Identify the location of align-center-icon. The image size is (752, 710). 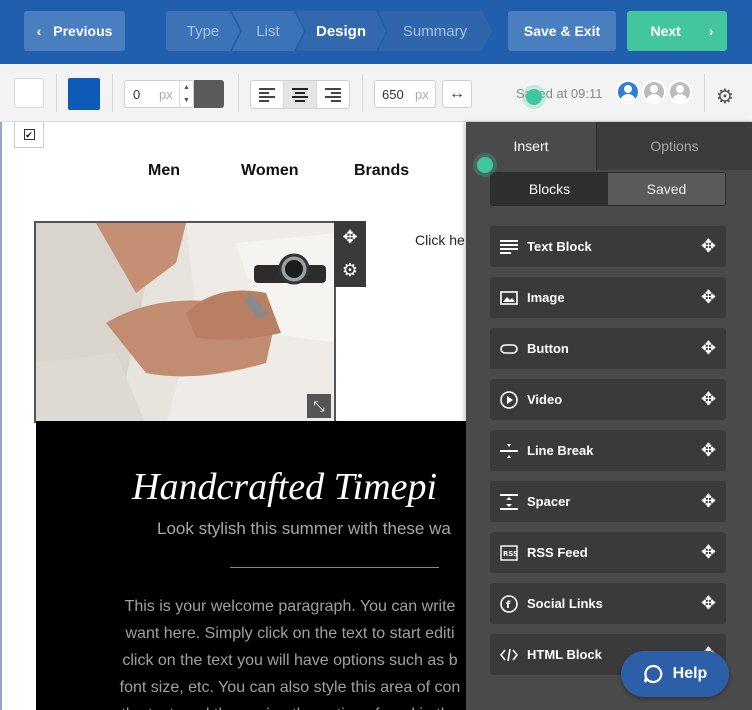
(300, 94).